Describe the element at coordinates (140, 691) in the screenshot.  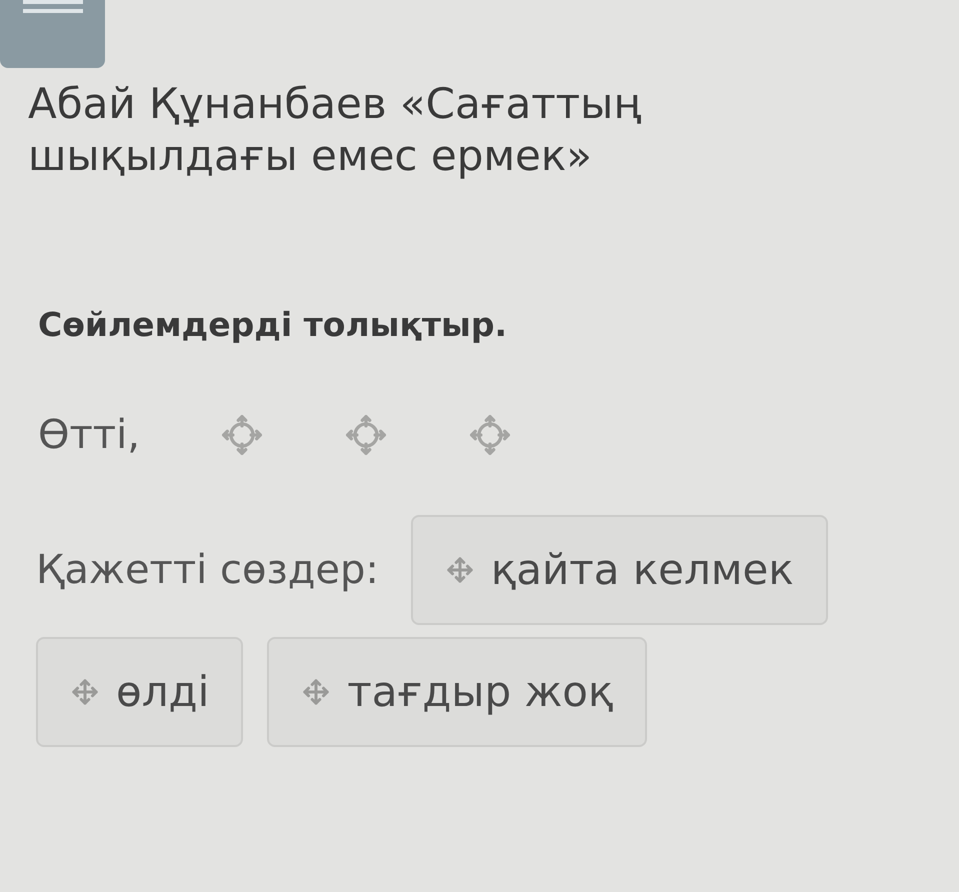
I see `word-chip: өлді` at that location.